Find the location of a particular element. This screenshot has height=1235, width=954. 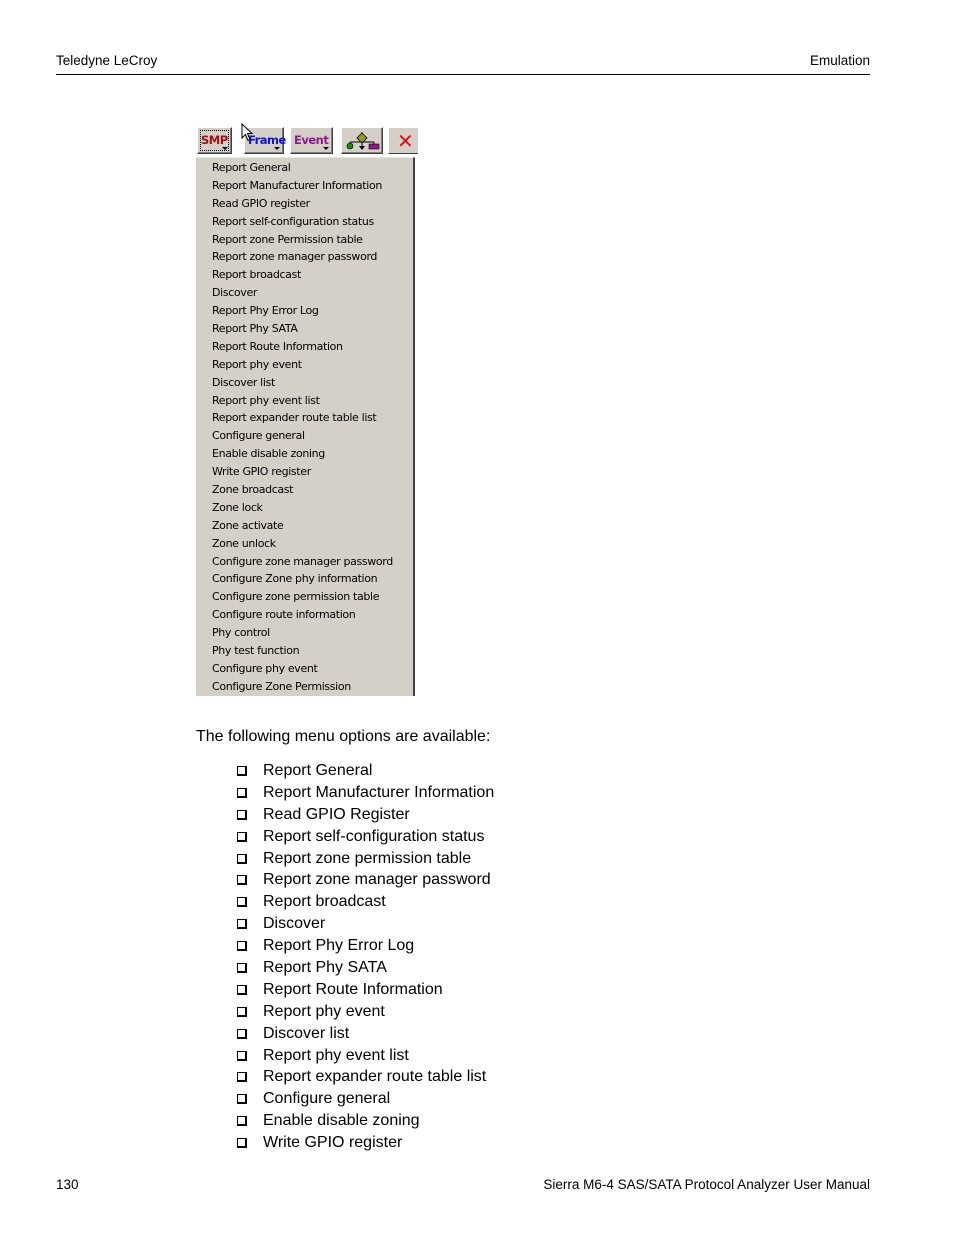

list-item: Report self-configuration status is located at coordinates (365, 837).